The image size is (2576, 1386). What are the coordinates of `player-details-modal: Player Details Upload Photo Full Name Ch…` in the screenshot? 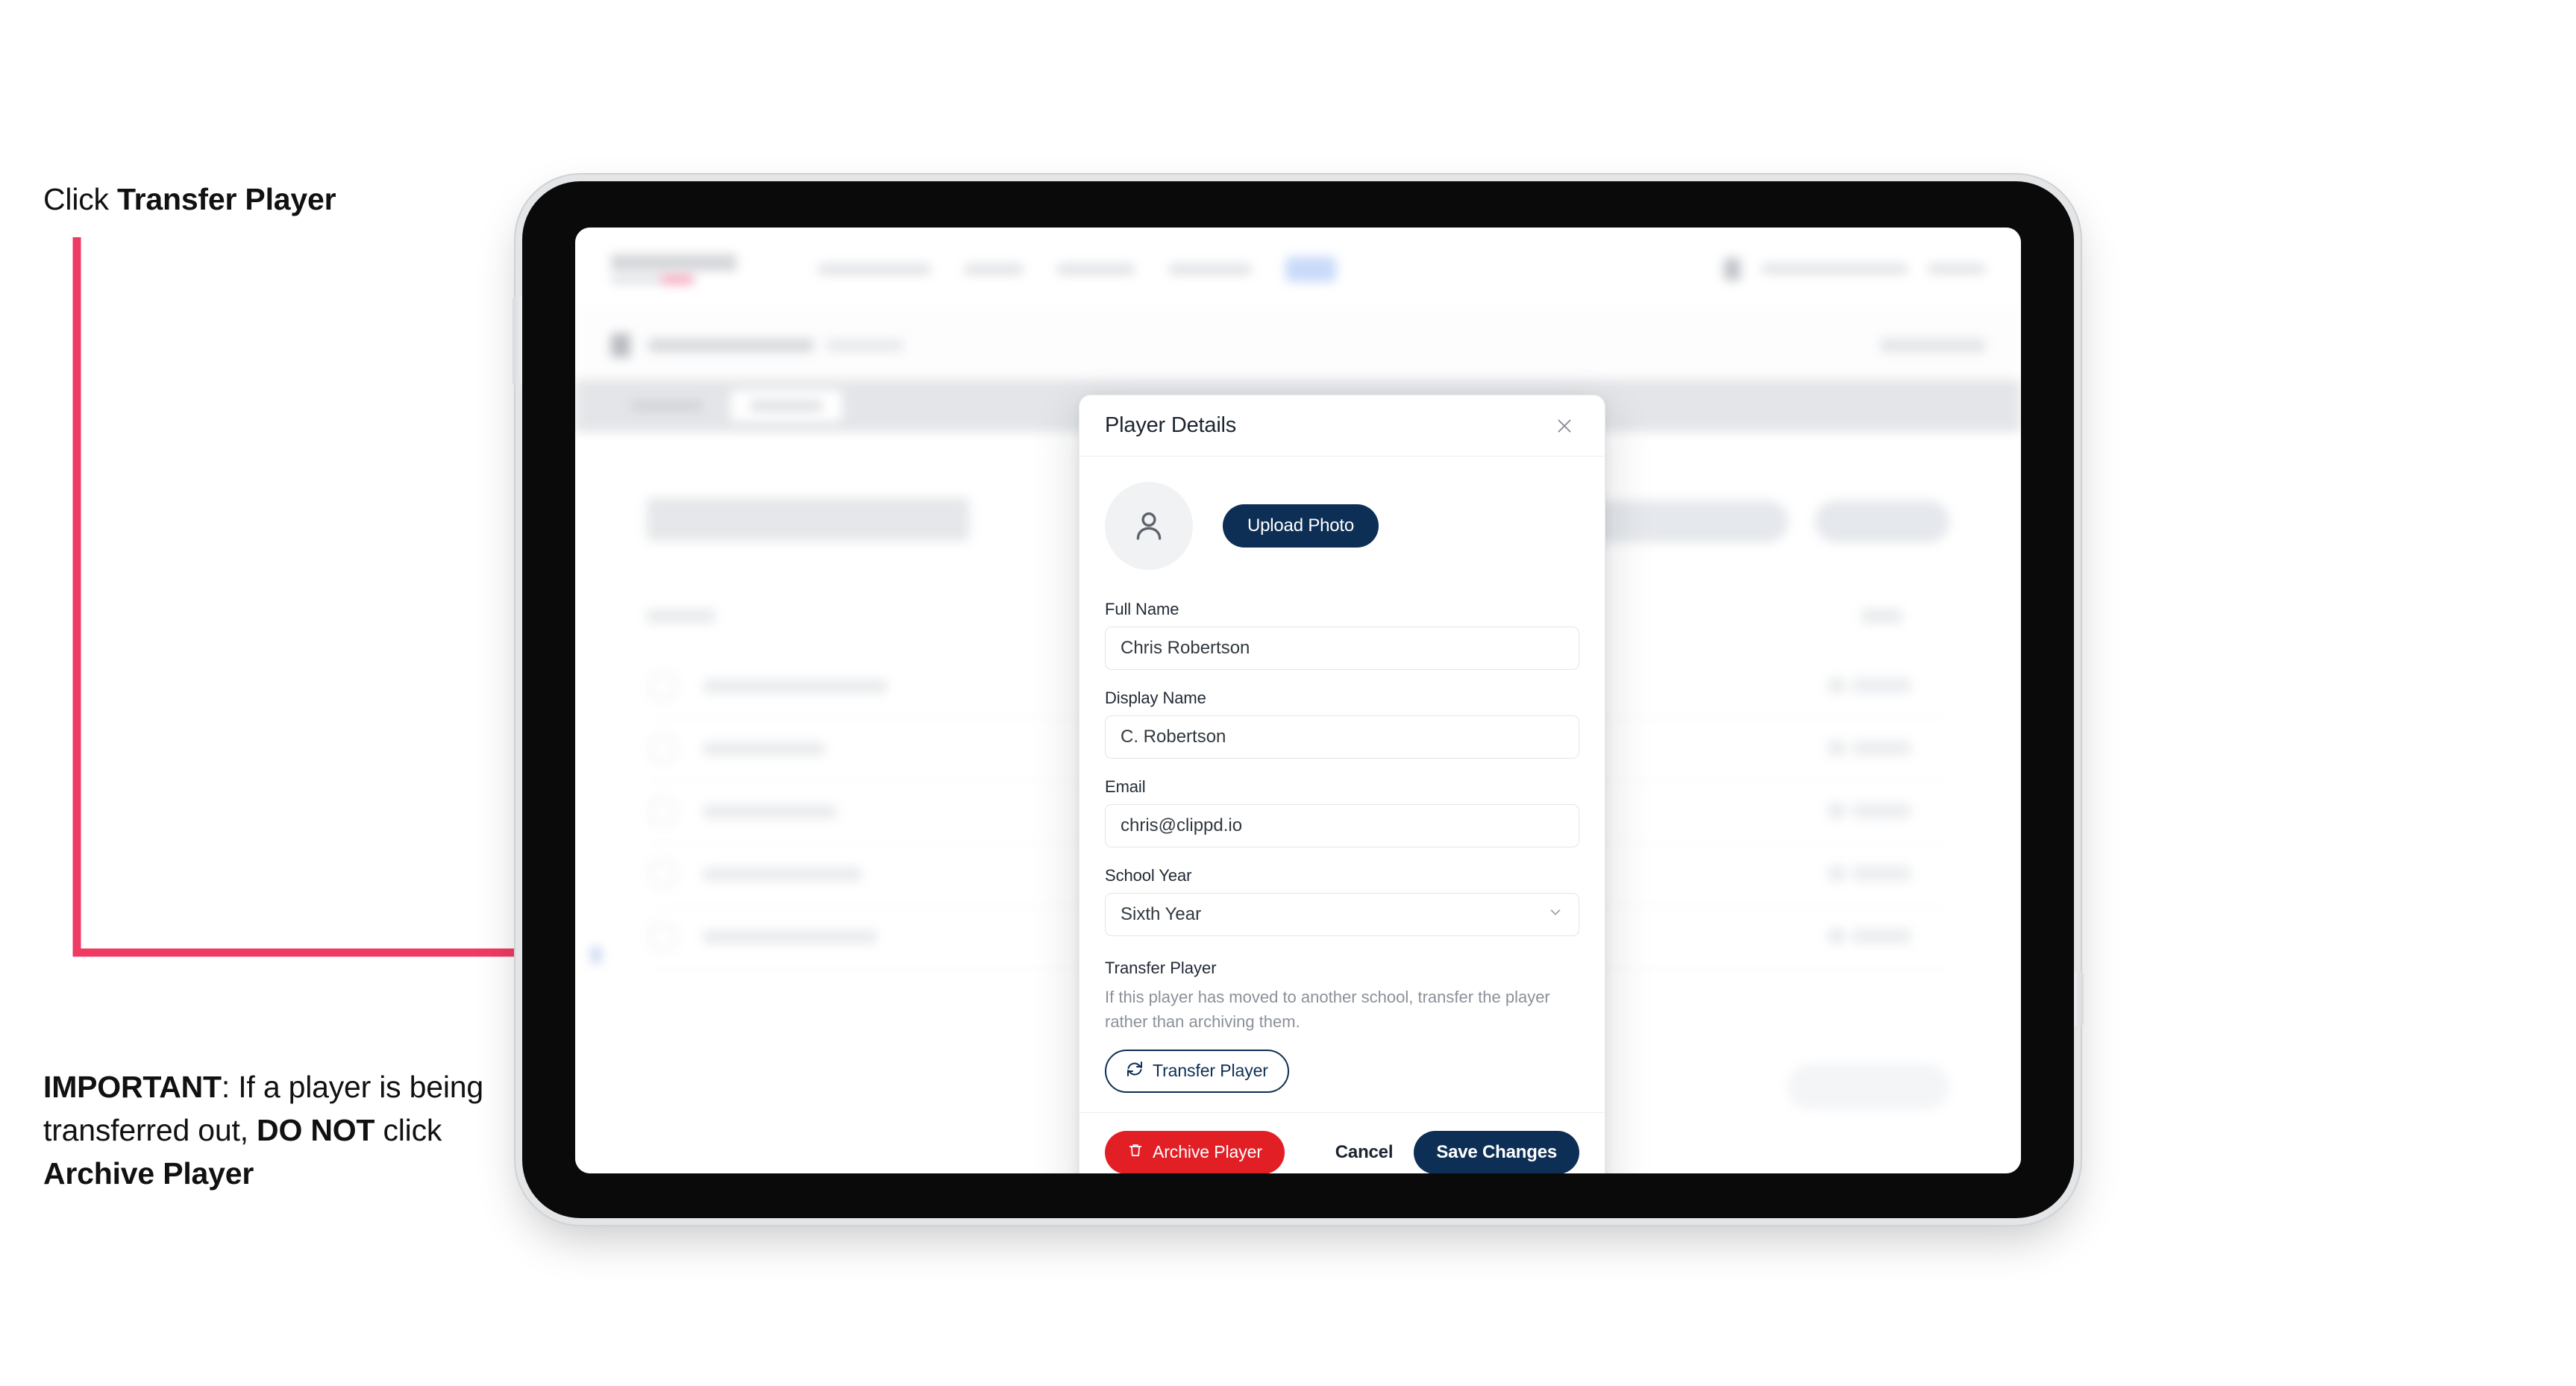 It's located at (1342, 784).